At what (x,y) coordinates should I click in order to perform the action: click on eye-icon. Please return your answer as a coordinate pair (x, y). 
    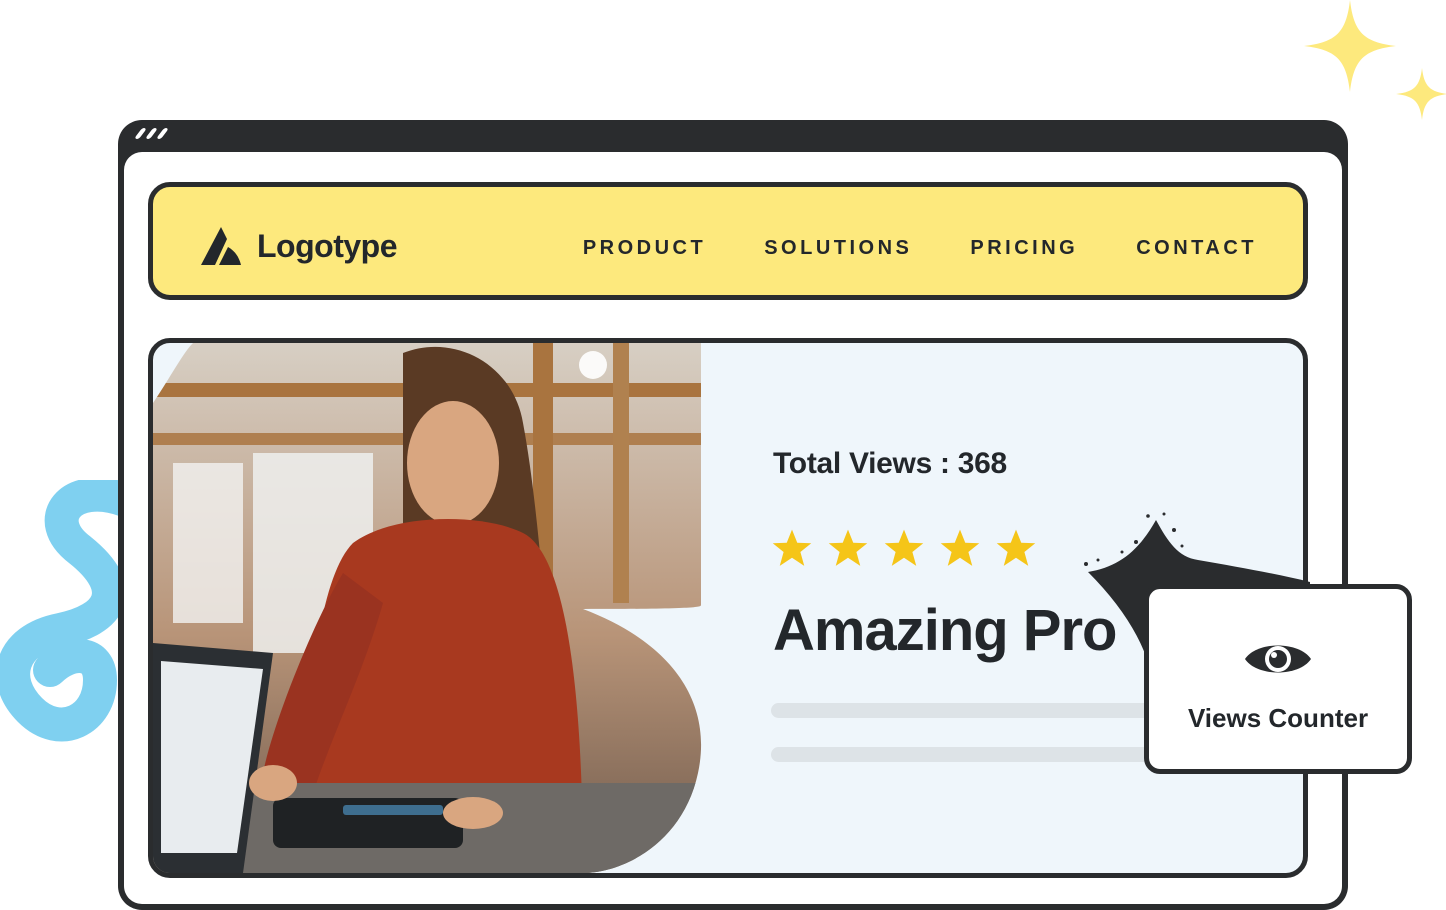
    Looking at the image, I should click on (1278, 659).